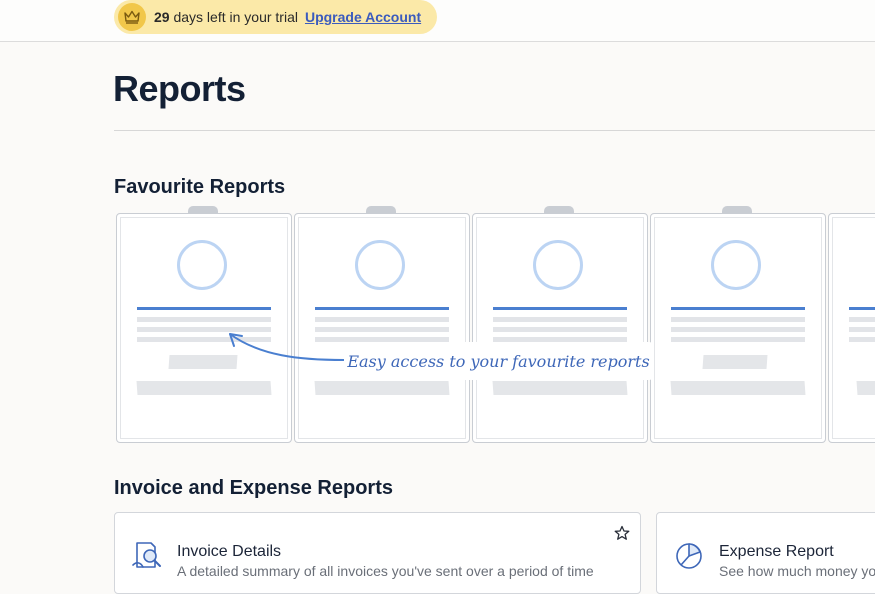 This screenshot has height=594, width=875. Describe the element at coordinates (776, 551) in the screenshot. I see `report-card-title: Expense Report` at that location.